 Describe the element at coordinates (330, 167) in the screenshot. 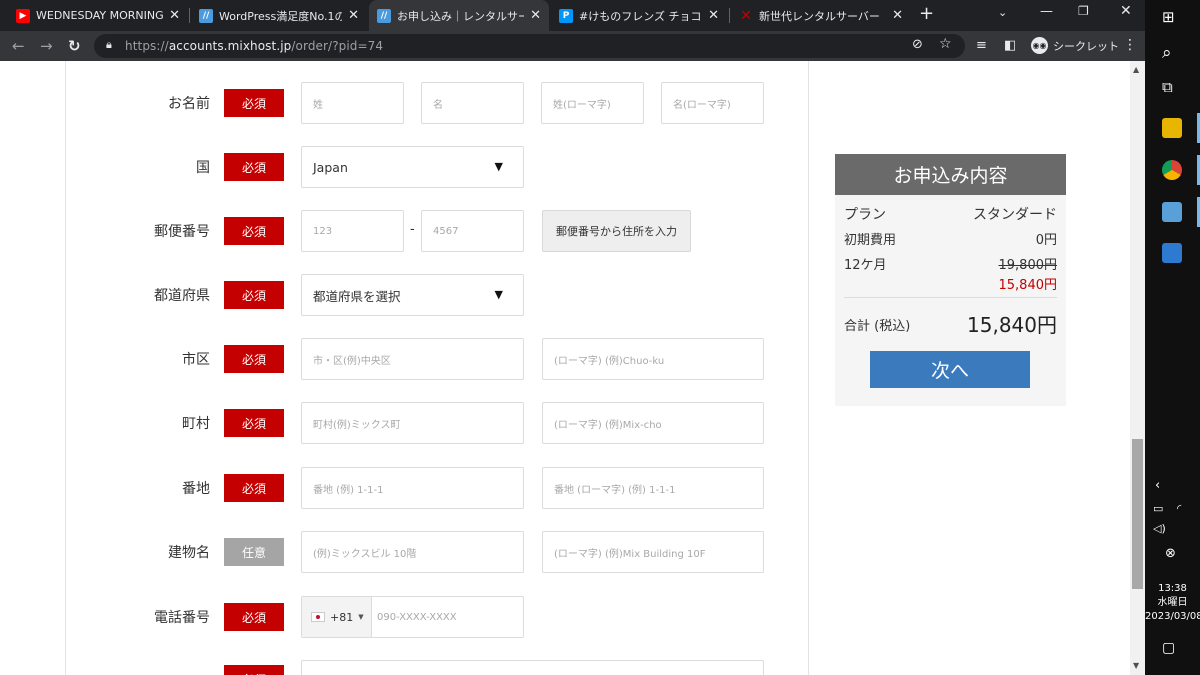

I see `country-value: Japan` at that location.